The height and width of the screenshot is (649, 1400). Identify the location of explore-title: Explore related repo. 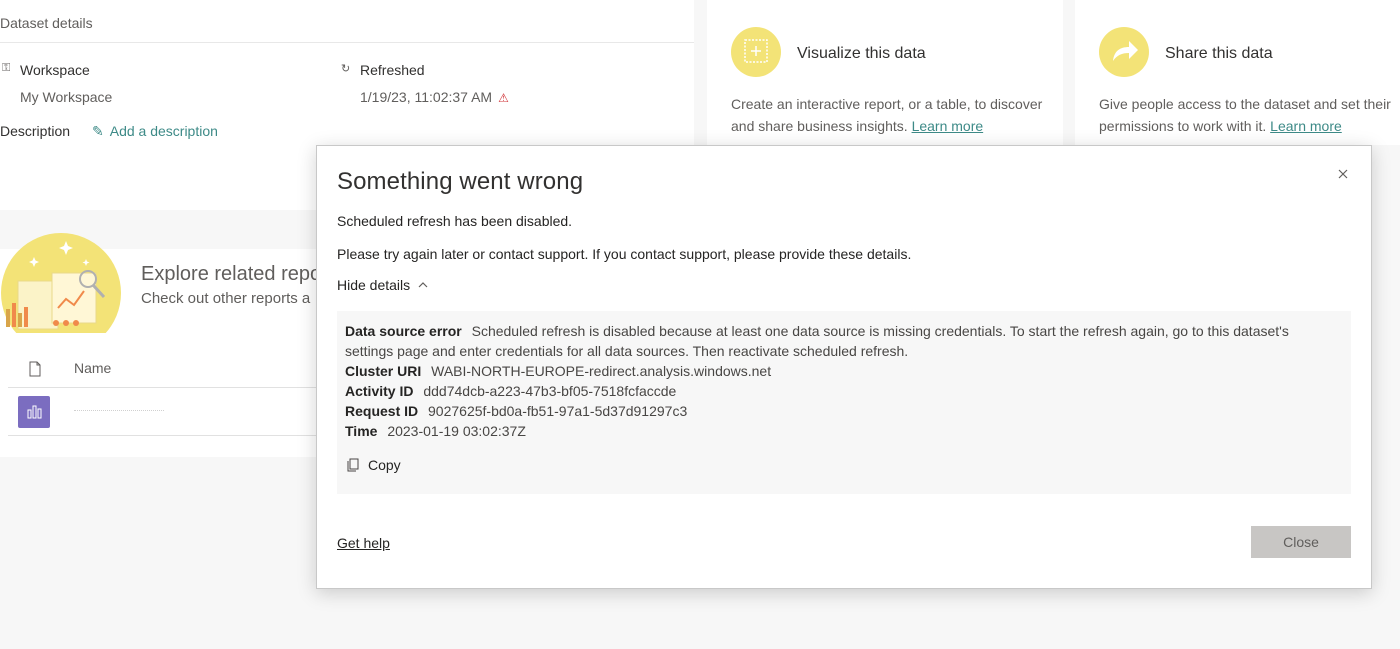
(231, 274).